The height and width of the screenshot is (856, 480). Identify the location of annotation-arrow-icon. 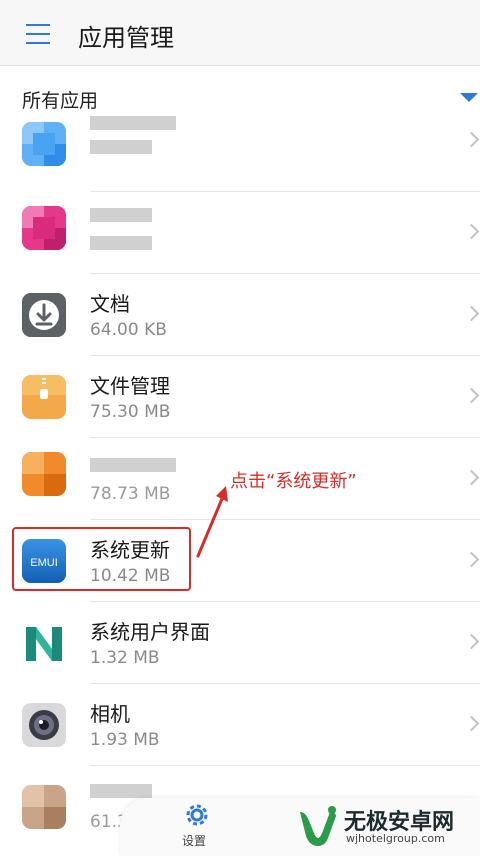
(212, 522).